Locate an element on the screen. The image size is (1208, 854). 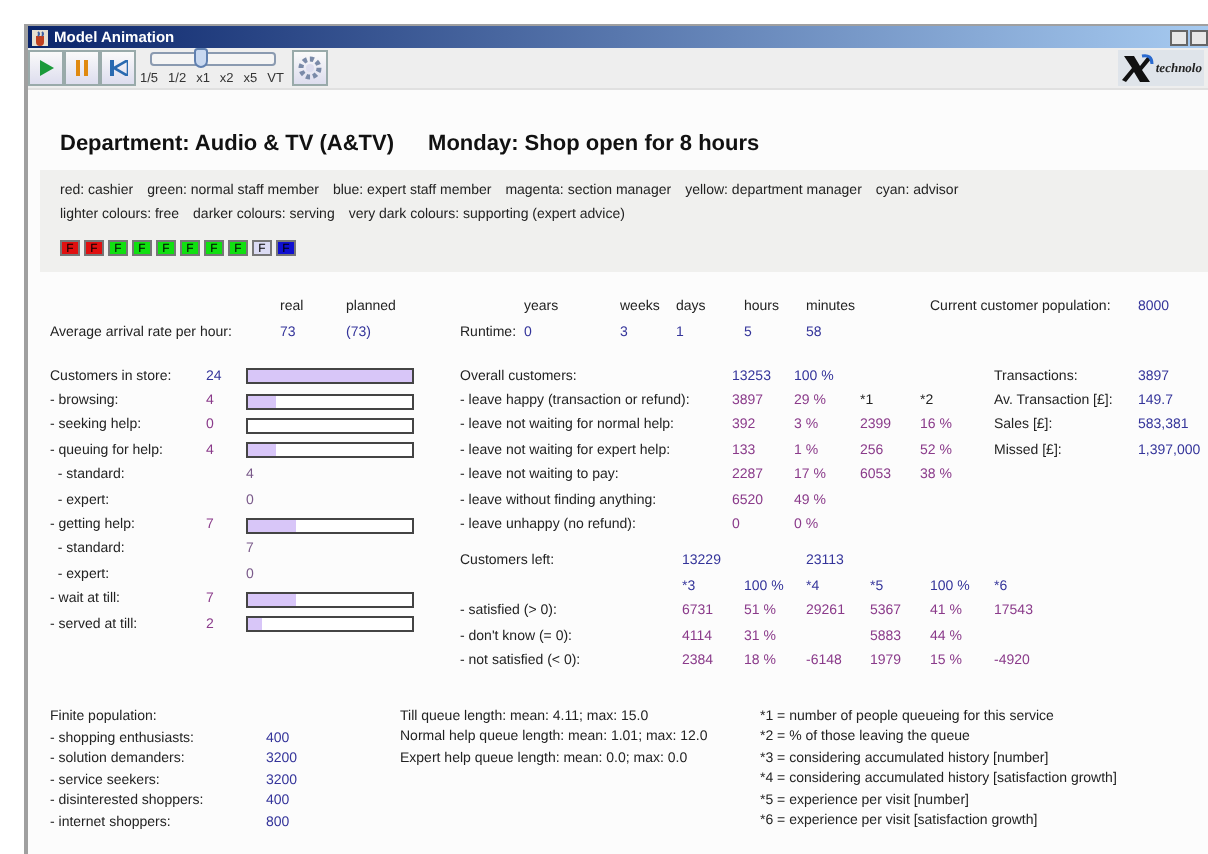
settings-button is located at coordinates (310, 68).